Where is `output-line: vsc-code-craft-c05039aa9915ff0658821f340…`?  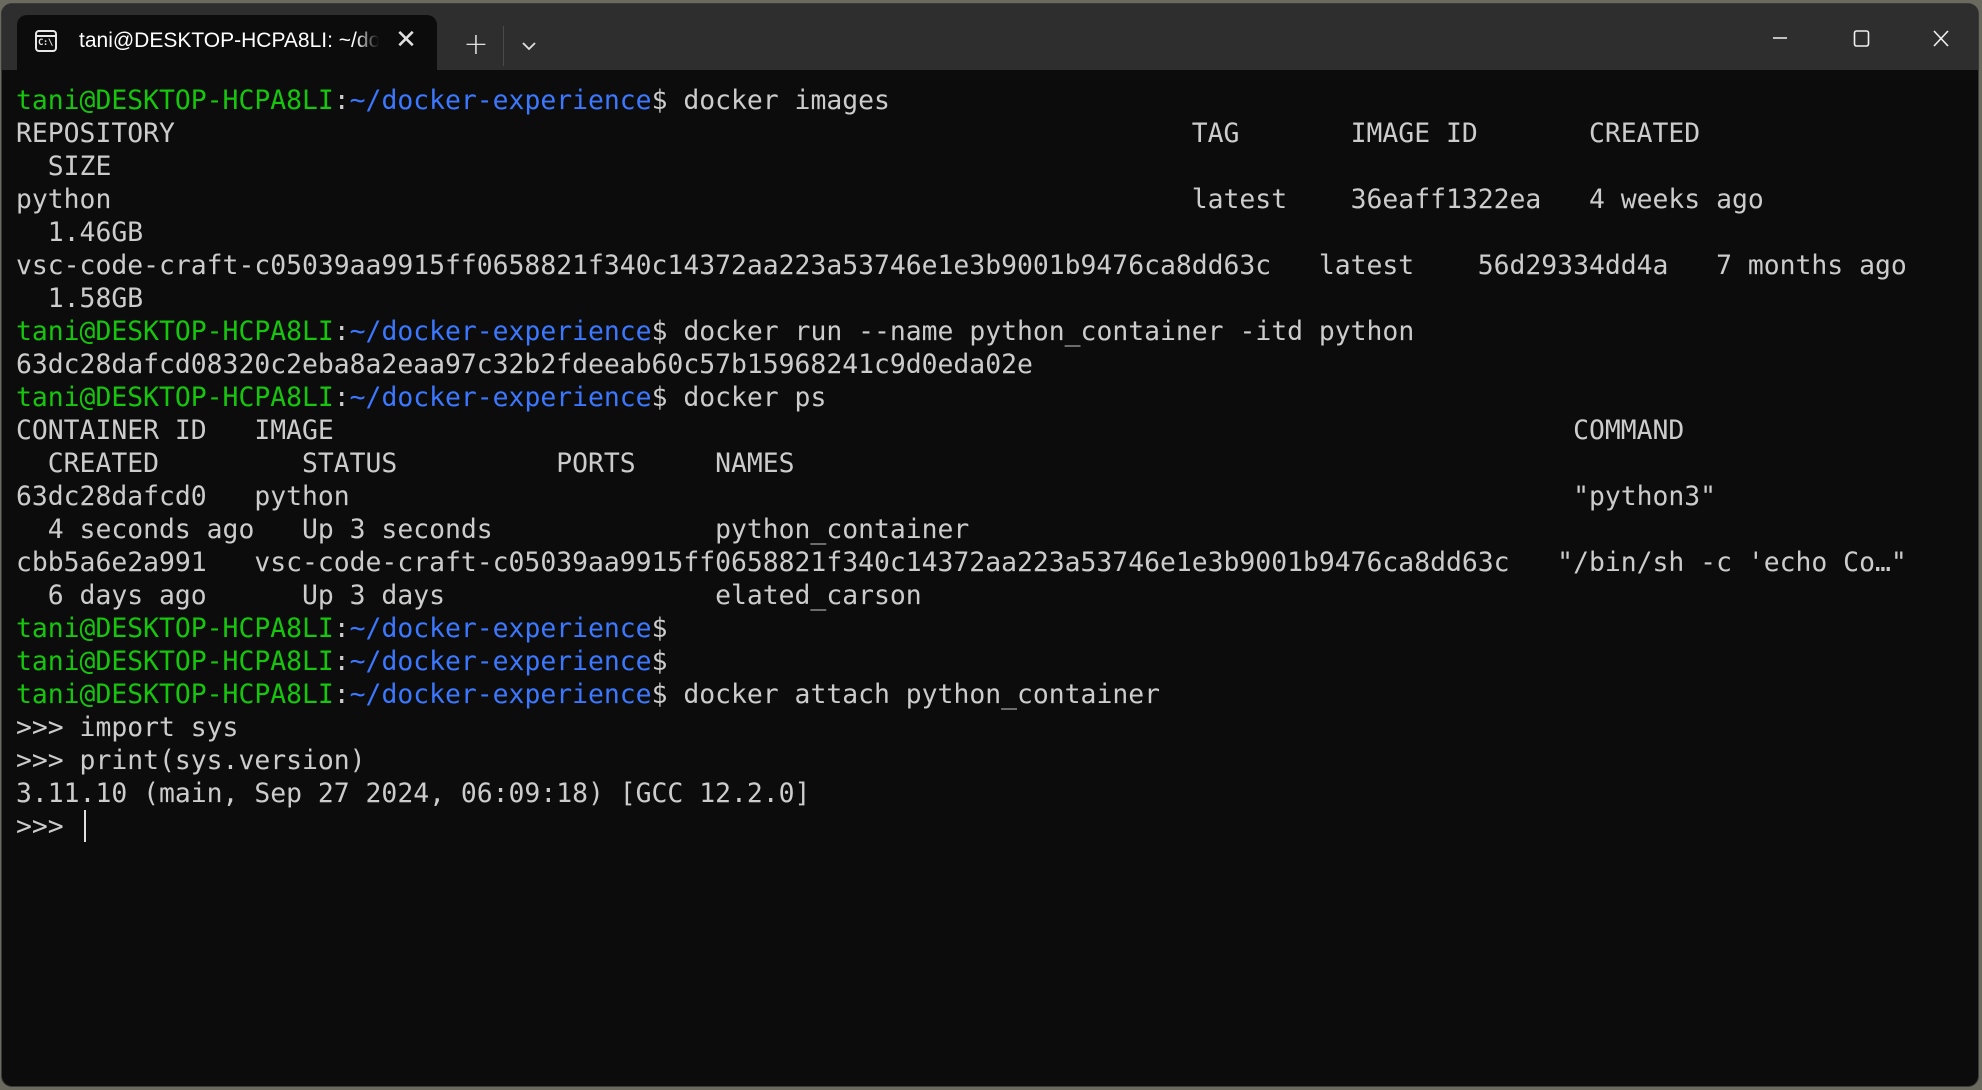
output-line: vsc-code-craft-c05039aa9915ff0658821f340… is located at coordinates (997, 265).